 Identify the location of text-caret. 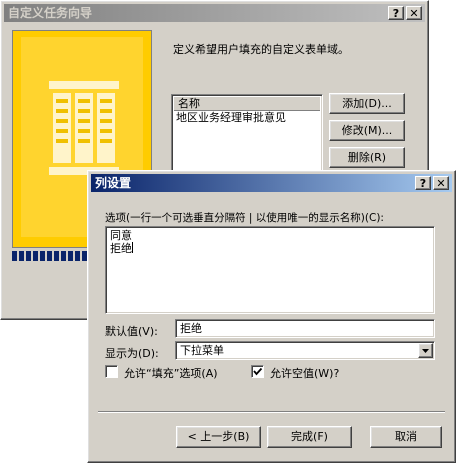
(132, 247).